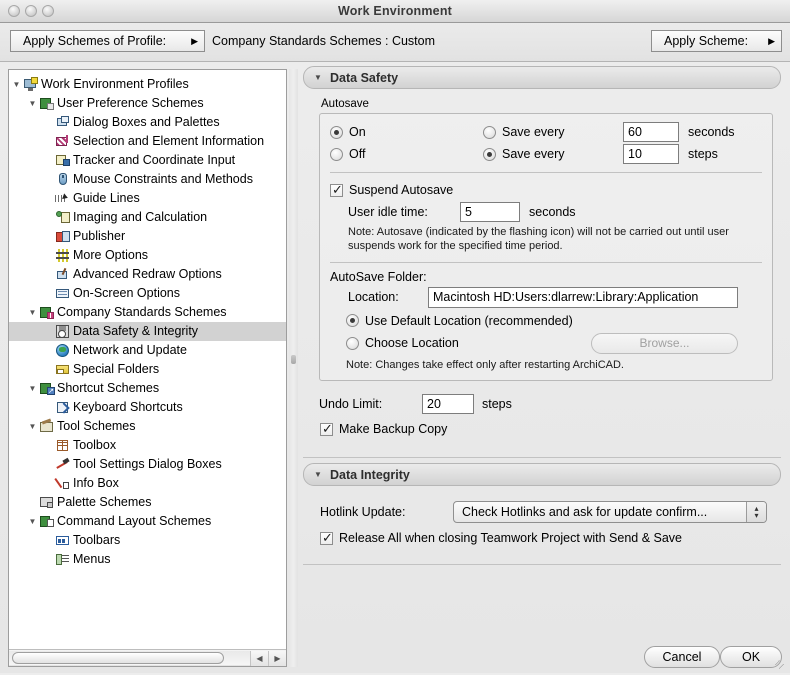 This screenshot has width=790, height=675. What do you see at coordinates (147, 103) in the screenshot?
I see `tree-item-user-preference-schemes: ▼ User Preference Schemes` at bounding box center [147, 103].